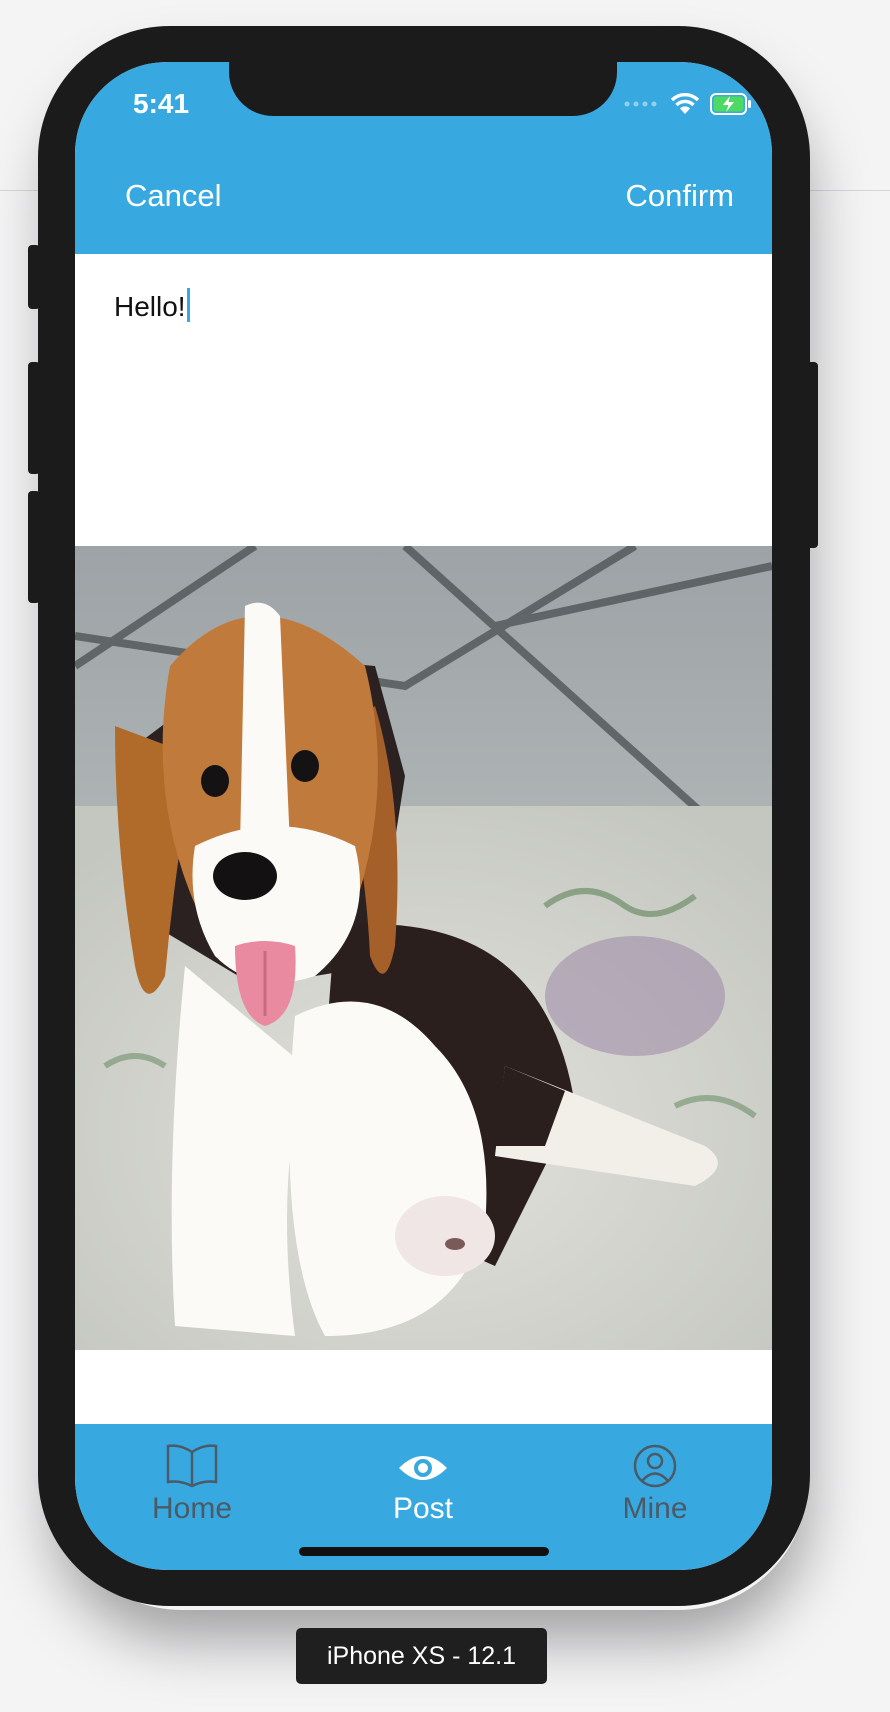 This screenshot has height=1712, width=890. I want to click on tab-home: Home, so click(192, 1484).